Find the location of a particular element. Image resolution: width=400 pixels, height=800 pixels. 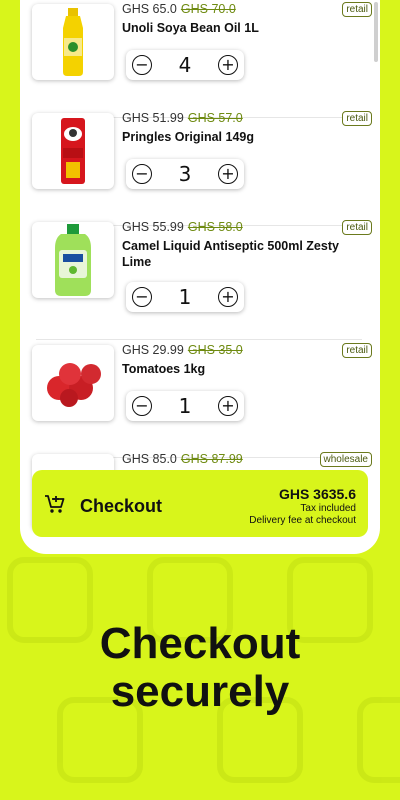

price: GHS 29.99 is located at coordinates (153, 350).